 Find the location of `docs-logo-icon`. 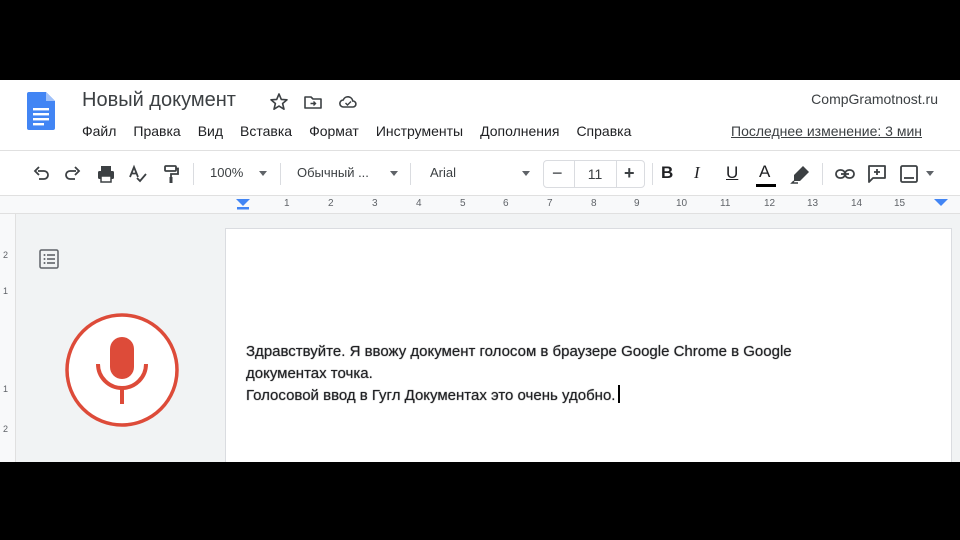

docs-logo-icon is located at coordinates (41, 111).